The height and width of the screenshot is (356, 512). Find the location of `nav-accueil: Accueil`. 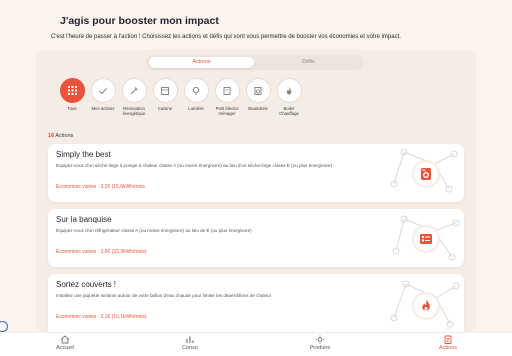

nav-accueil: Accueil is located at coordinates (65, 343).